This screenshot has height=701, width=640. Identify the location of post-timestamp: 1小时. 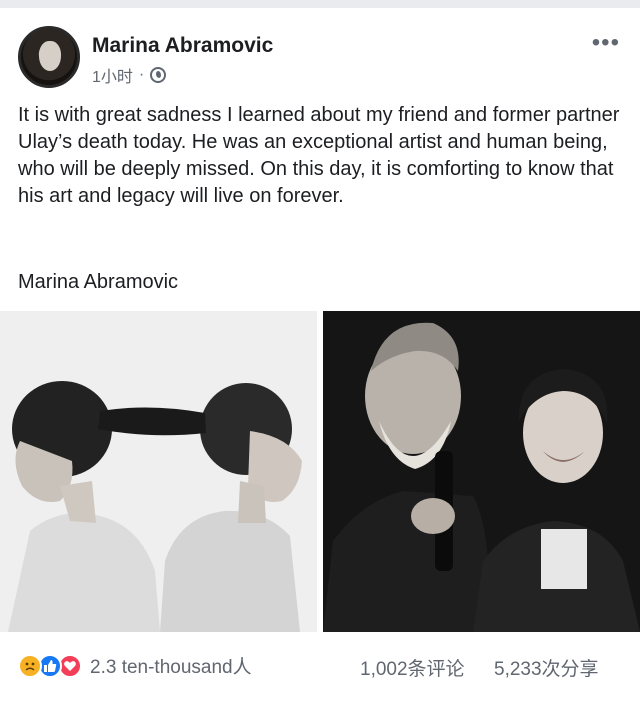
(112, 75).